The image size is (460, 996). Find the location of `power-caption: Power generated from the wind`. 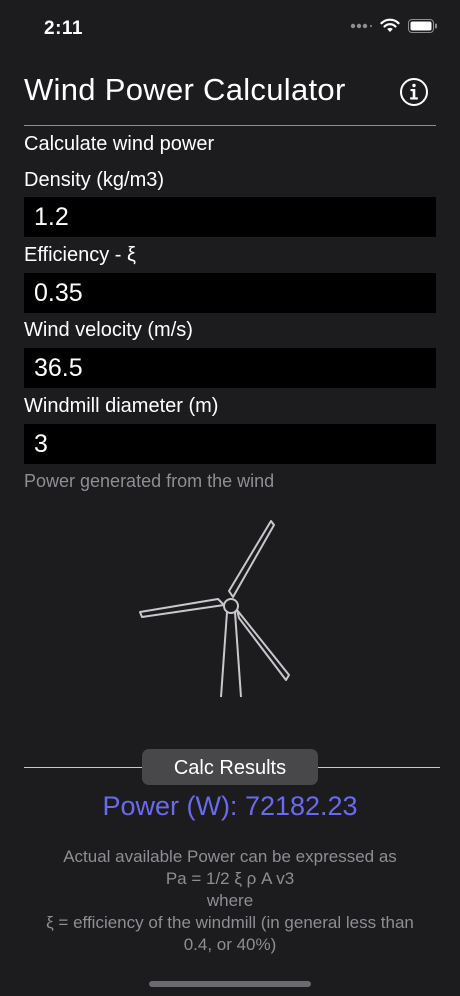

power-caption: Power generated from the wind is located at coordinates (149, 481).